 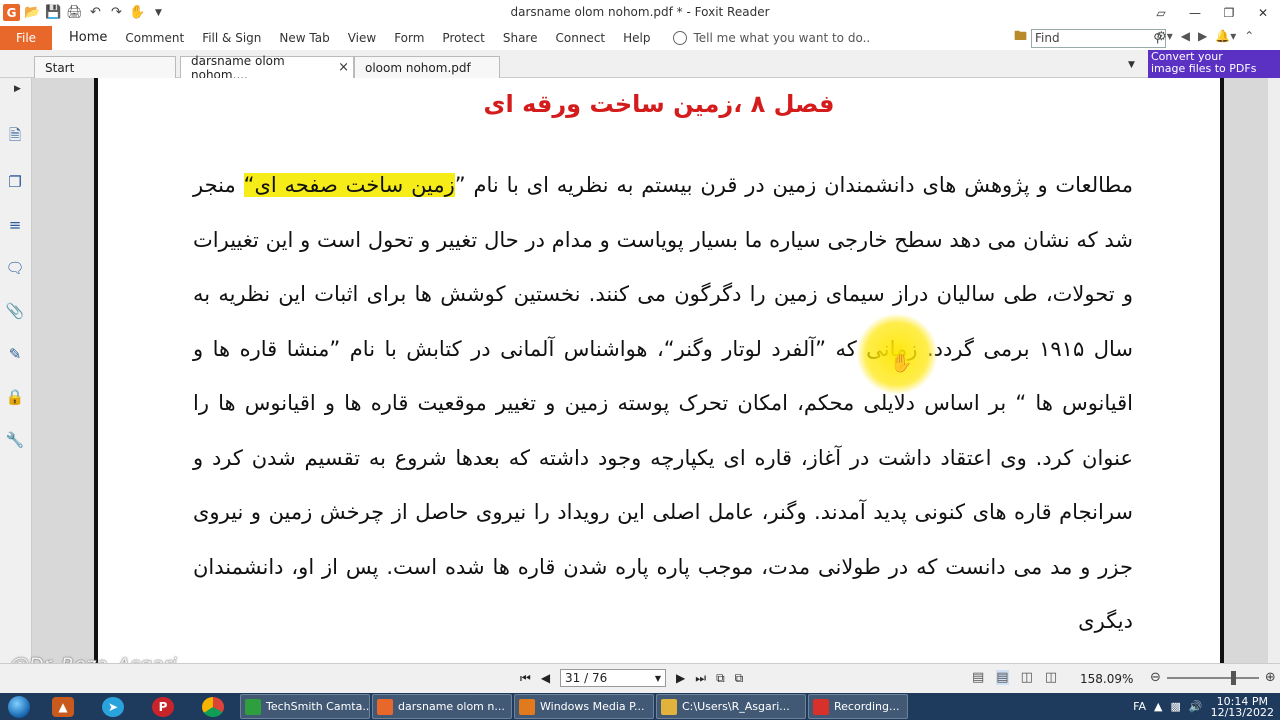 I want to click on tab-protect: Protect, so click(x=463, y=37).